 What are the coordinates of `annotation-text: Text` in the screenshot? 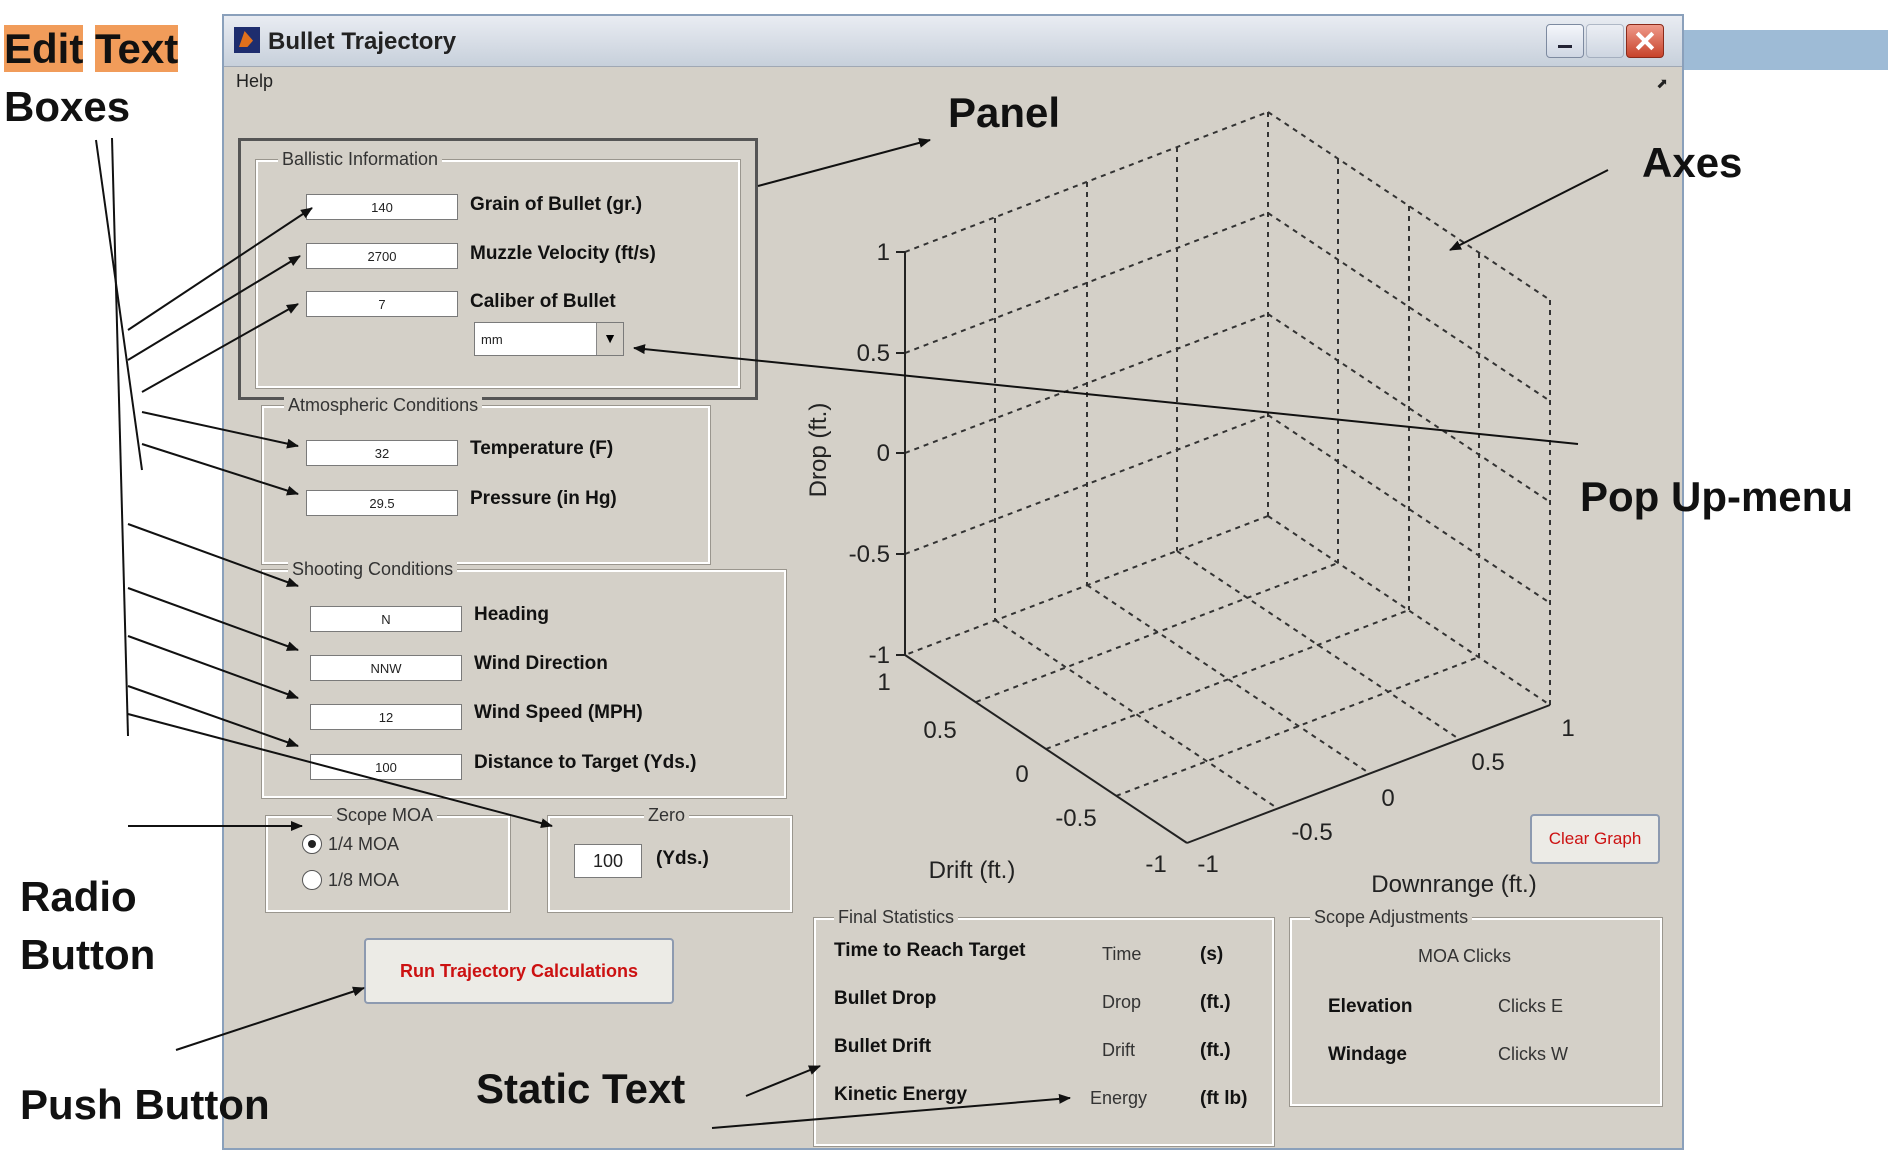 It's located at (137, 48).